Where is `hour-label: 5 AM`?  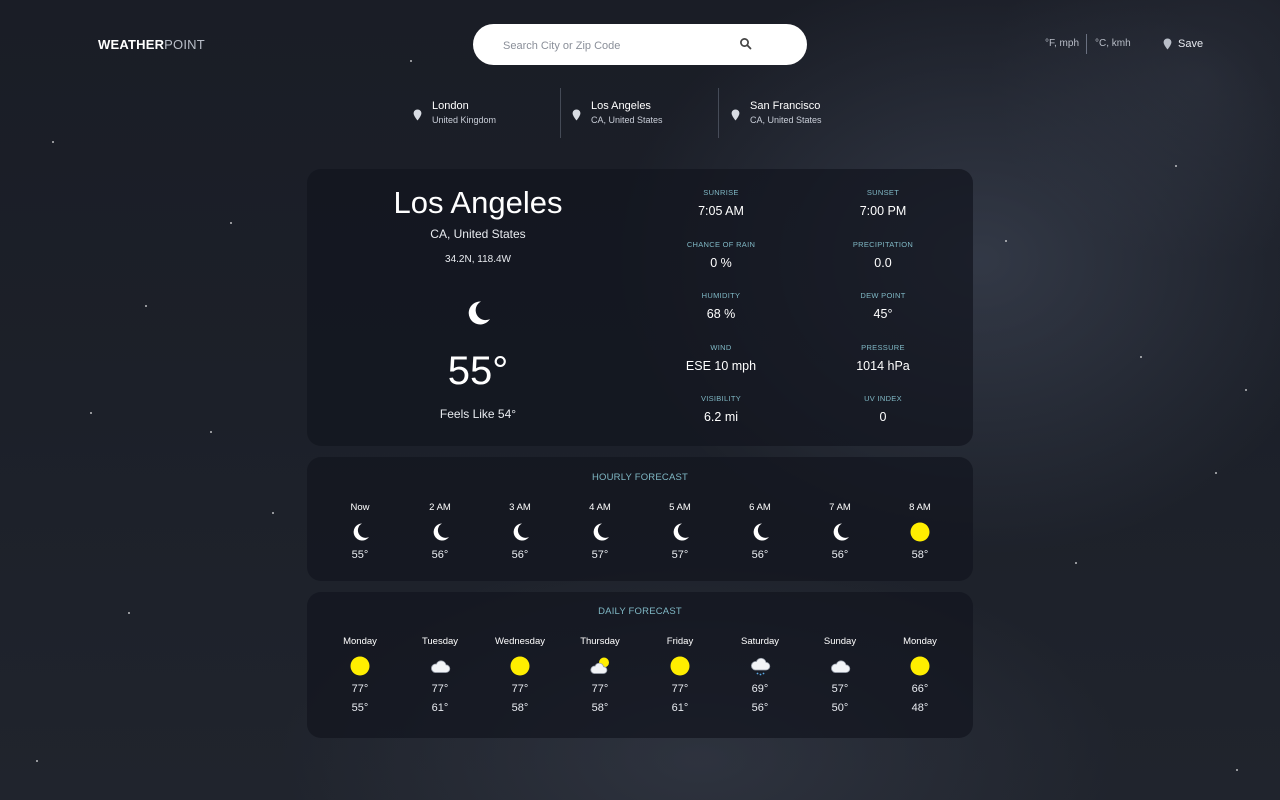 hour-label: 5 AM is located at coordinates (680, 507).